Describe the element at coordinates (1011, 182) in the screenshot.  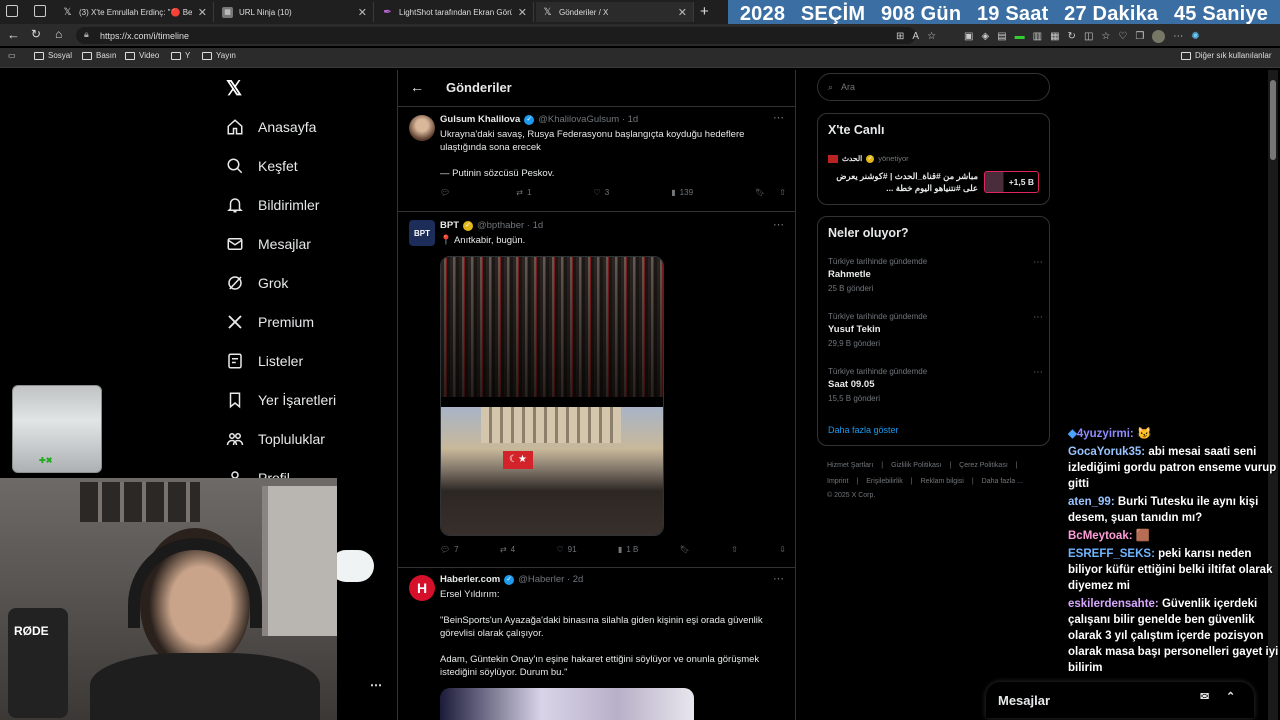
I see `live-count-badge: +1,5 B` at that location.